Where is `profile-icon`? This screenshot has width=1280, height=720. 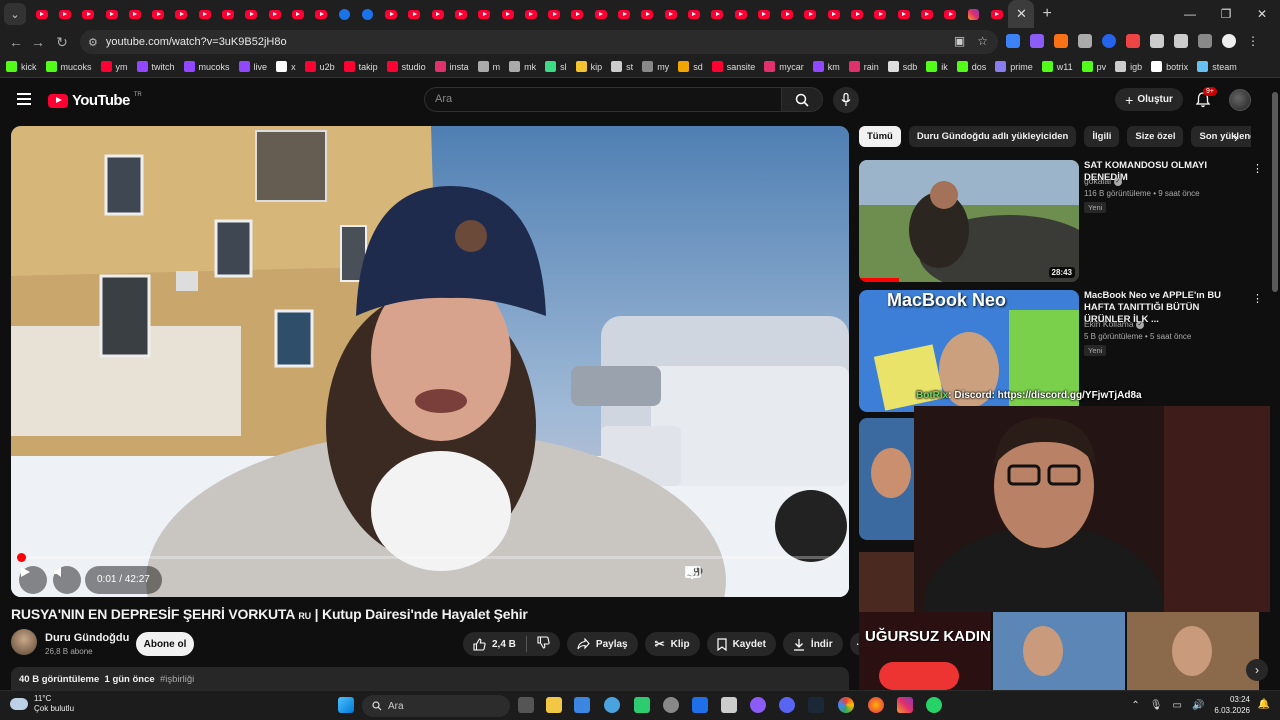 profile-icon is located at coordinates (1229, 41).